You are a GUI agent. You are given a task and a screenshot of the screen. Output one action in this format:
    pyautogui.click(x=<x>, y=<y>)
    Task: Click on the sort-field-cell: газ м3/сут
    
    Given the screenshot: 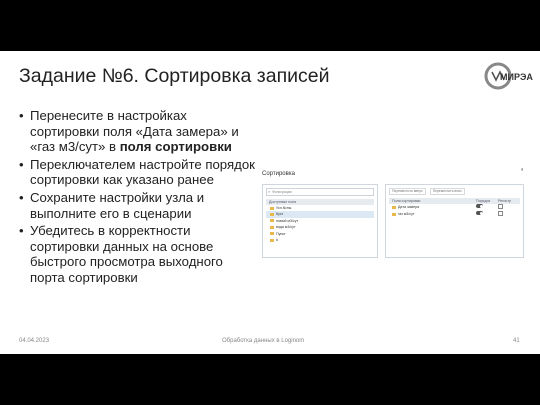 What is the action you would take?
    pyautogui.click(x=432, y=214)
    